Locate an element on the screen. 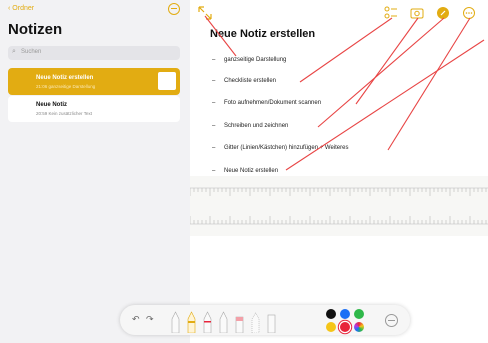 This screenshot has width=488, height=343. color-picker-icon is located at coordinates (359, 327).